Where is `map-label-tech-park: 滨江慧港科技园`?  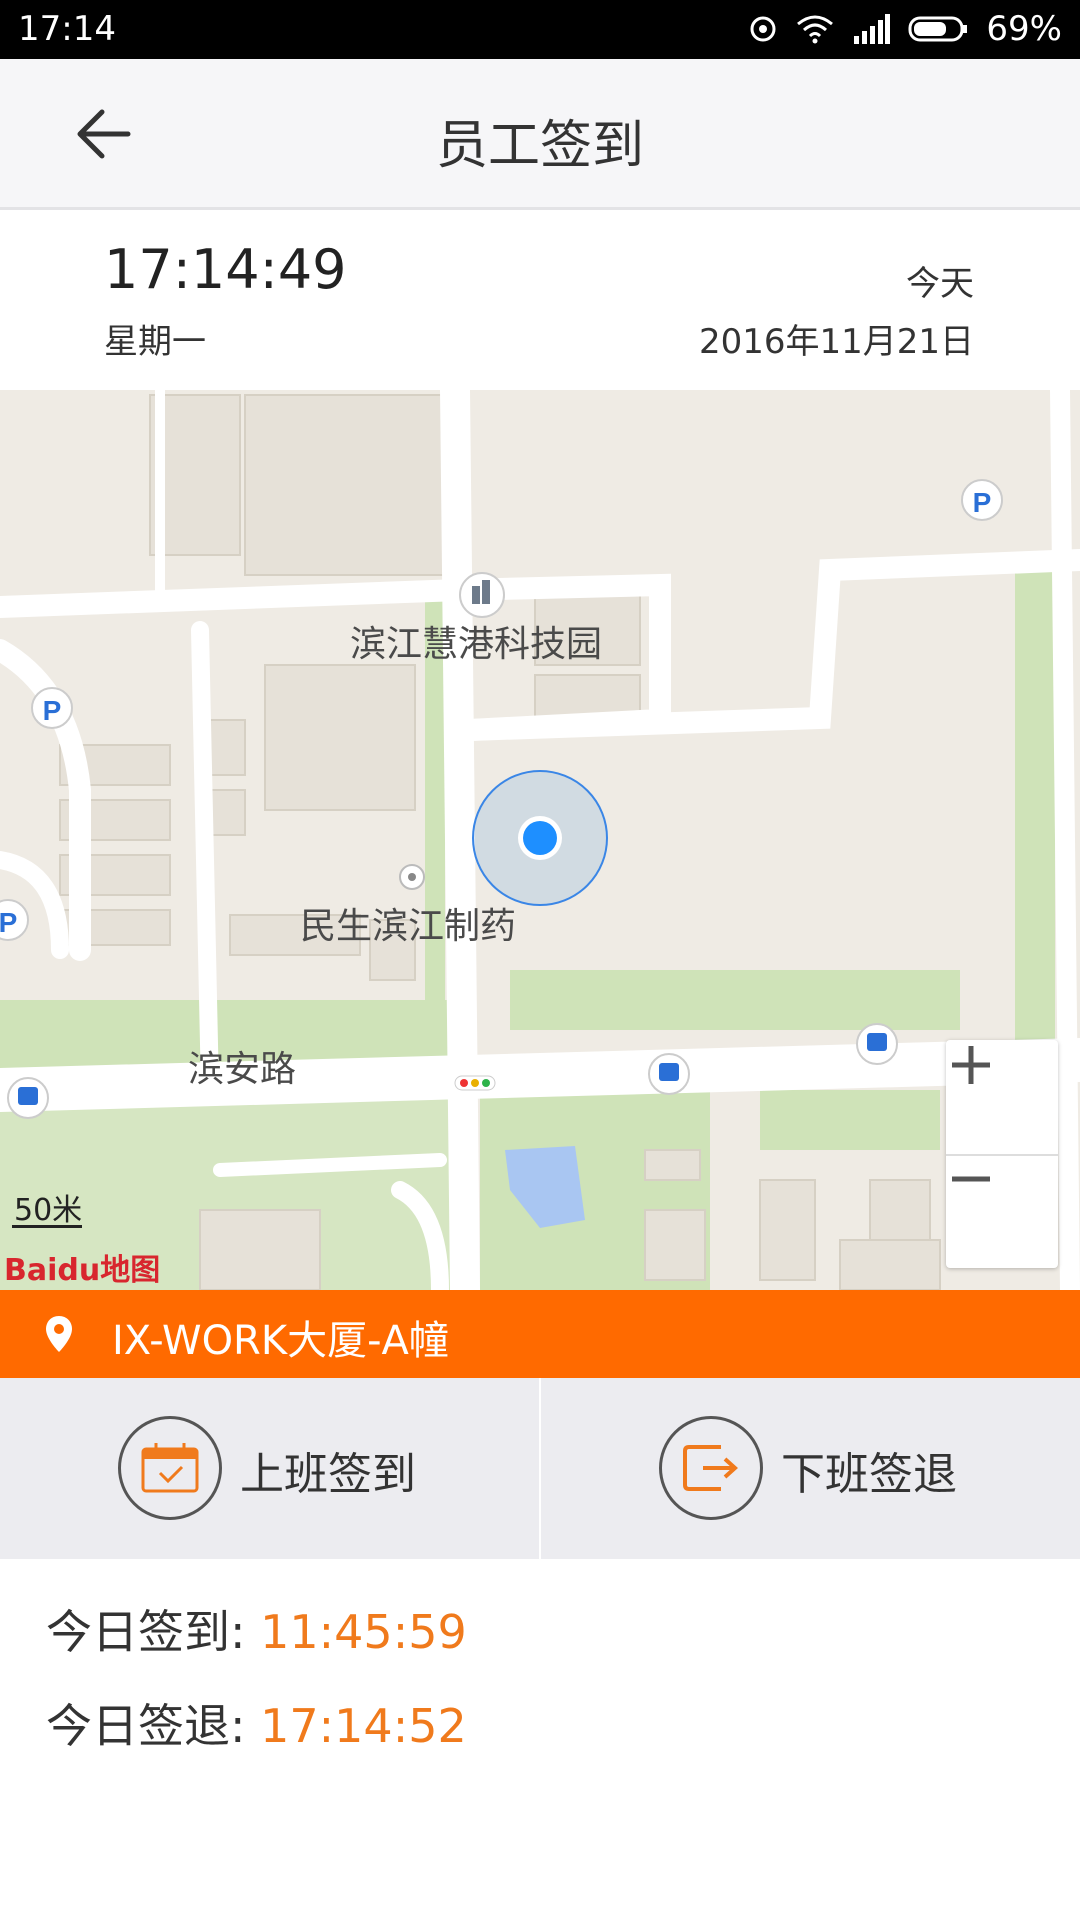 map-label-tech-park: 滨江慧港科技园 is located at coordinates (476, 644).